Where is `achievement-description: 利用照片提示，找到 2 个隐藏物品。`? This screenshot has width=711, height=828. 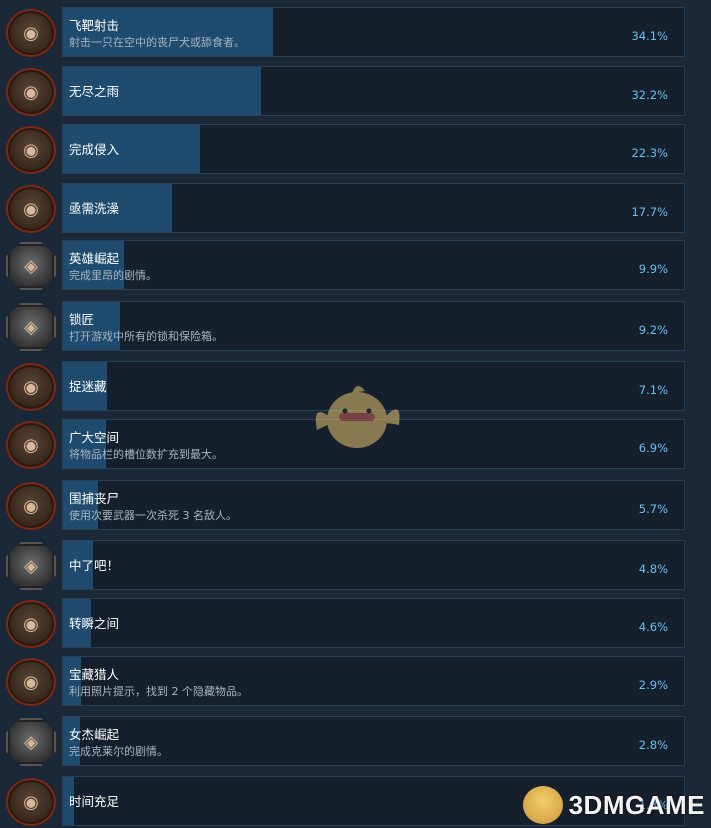
achievement-description: 利用照片提示，找到 2 个隐藏物品。 is located at coordinates (158, 691).